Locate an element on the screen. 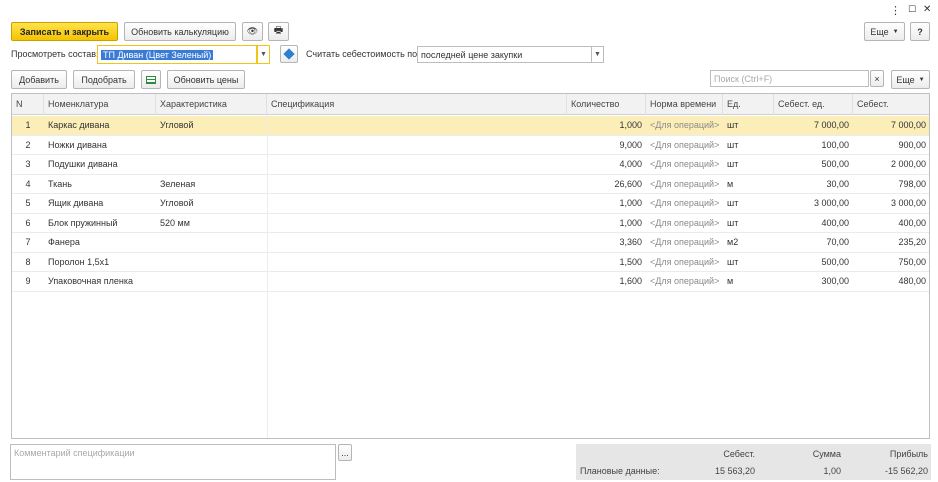  cell-n: 2 is located at coordinates (28, 145).